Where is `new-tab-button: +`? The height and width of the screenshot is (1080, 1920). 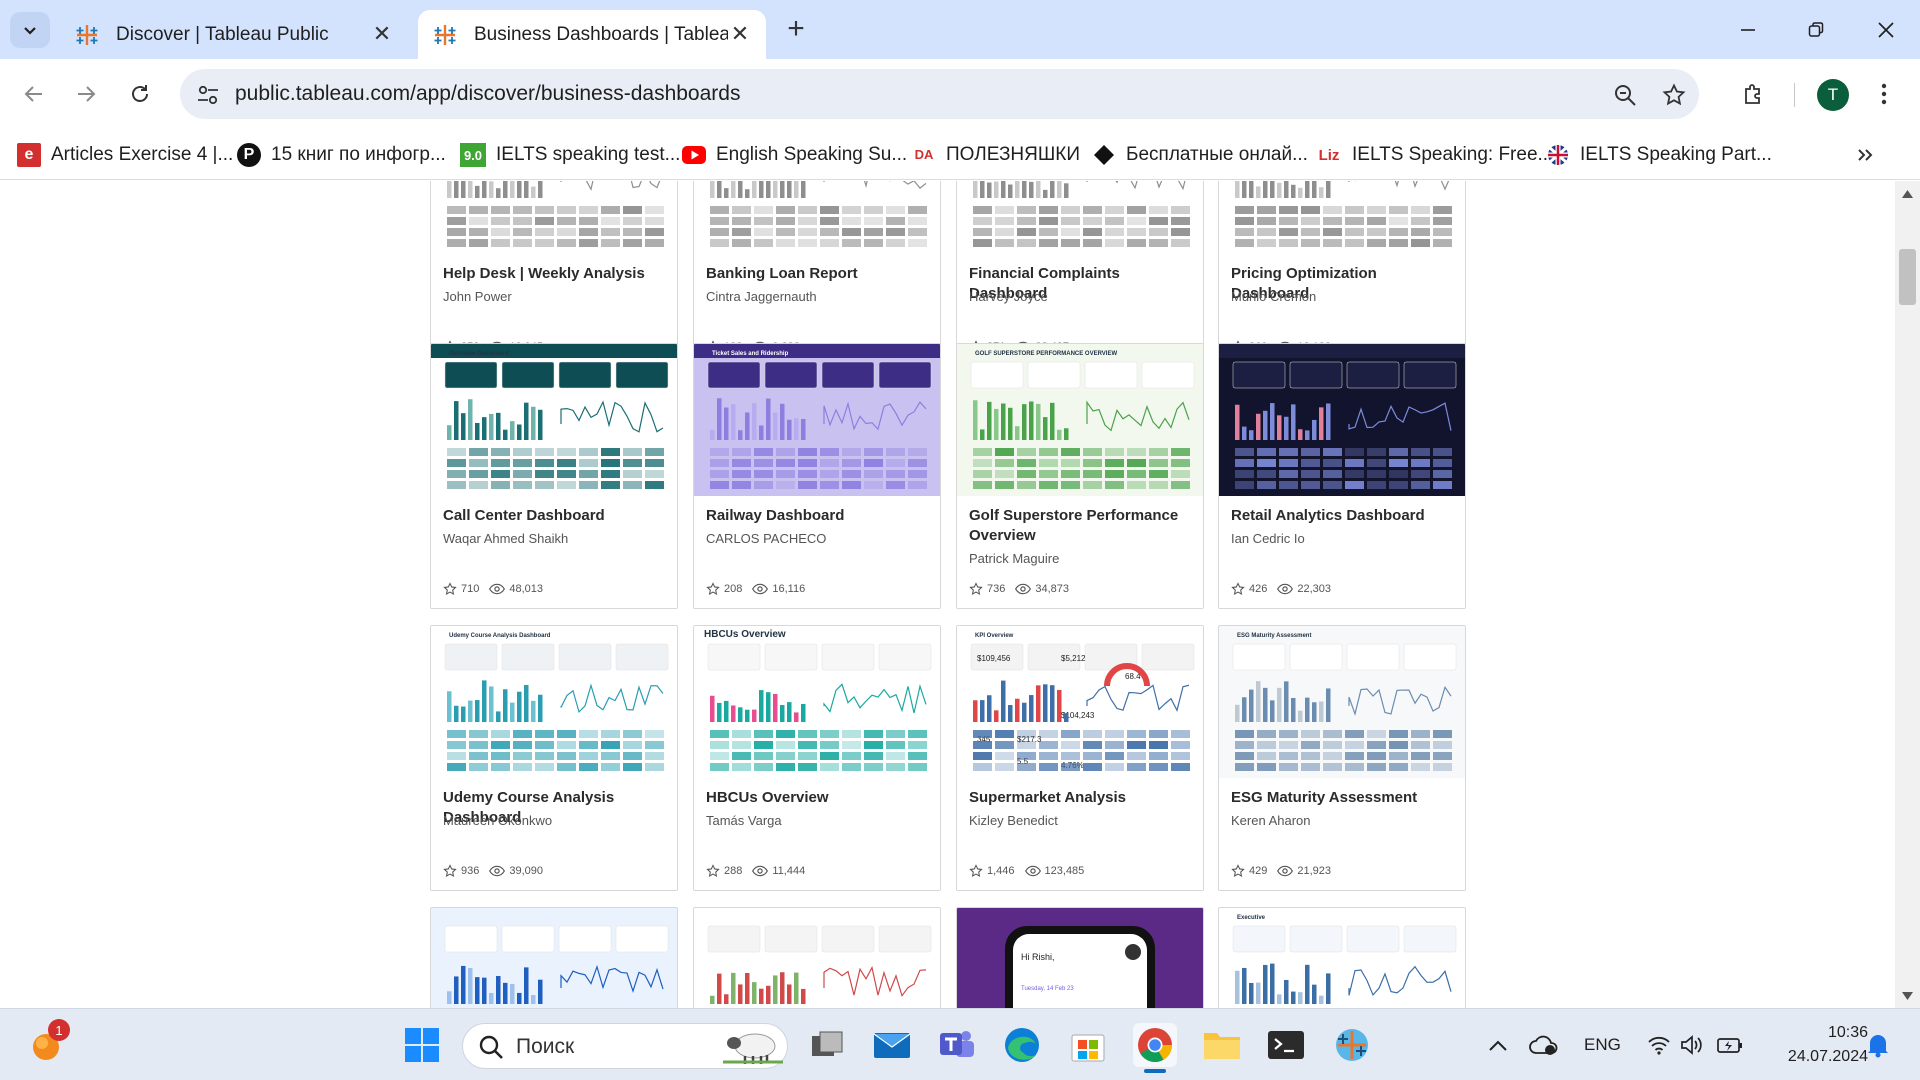
new-tab-button: + is located at coordinates (796, 30).